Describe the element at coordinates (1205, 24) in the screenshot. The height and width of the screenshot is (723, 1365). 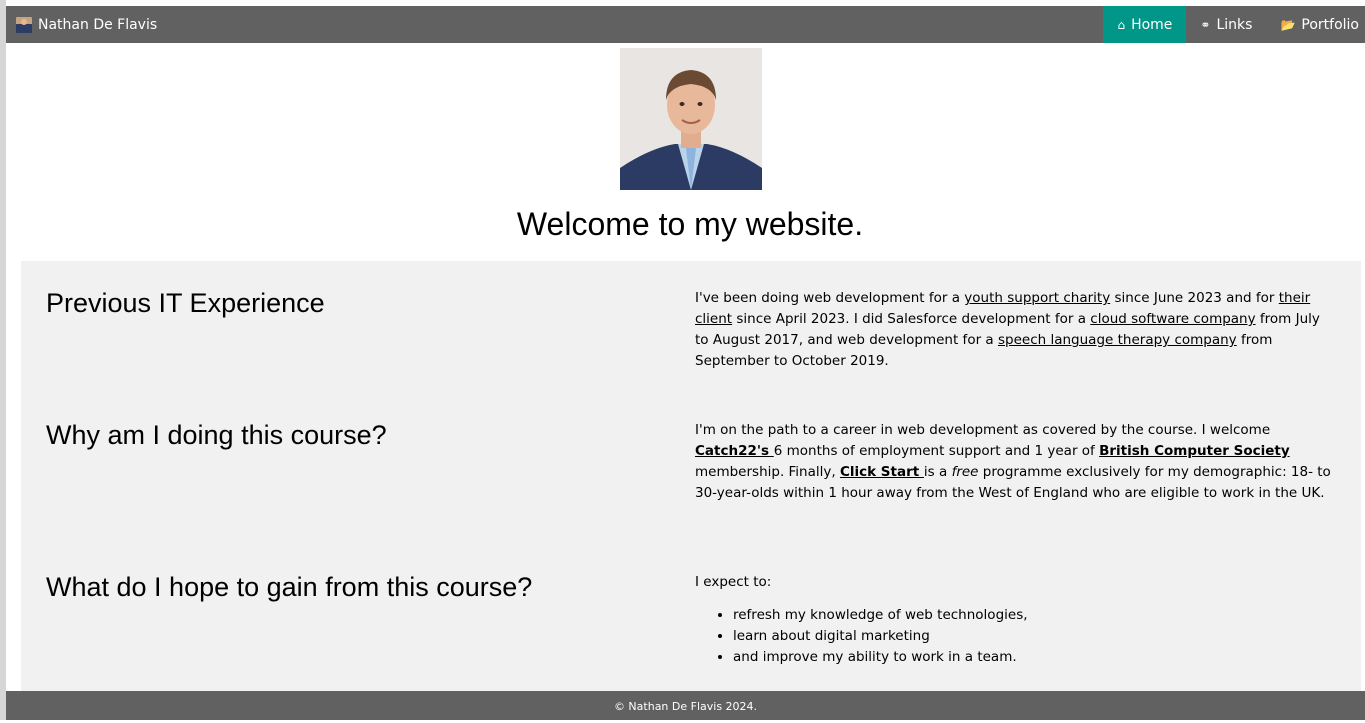
I see `link-icon: ⚭` at that location.